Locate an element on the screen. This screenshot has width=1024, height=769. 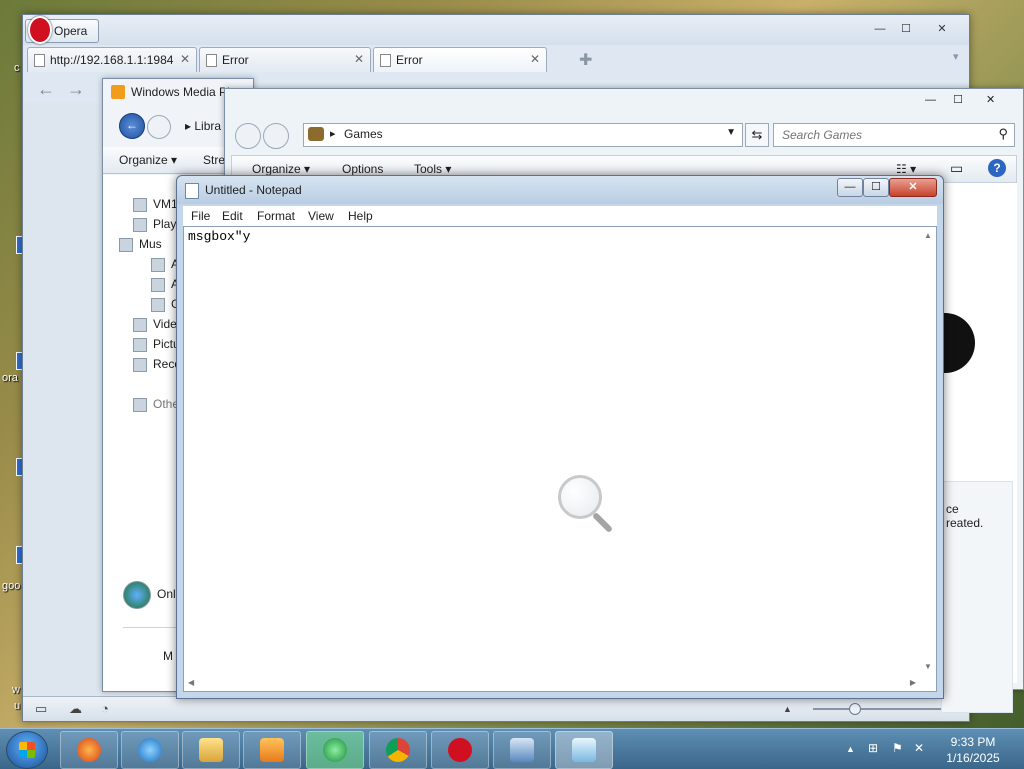
menu-edit: Edit is located at coordinates (232, 216).